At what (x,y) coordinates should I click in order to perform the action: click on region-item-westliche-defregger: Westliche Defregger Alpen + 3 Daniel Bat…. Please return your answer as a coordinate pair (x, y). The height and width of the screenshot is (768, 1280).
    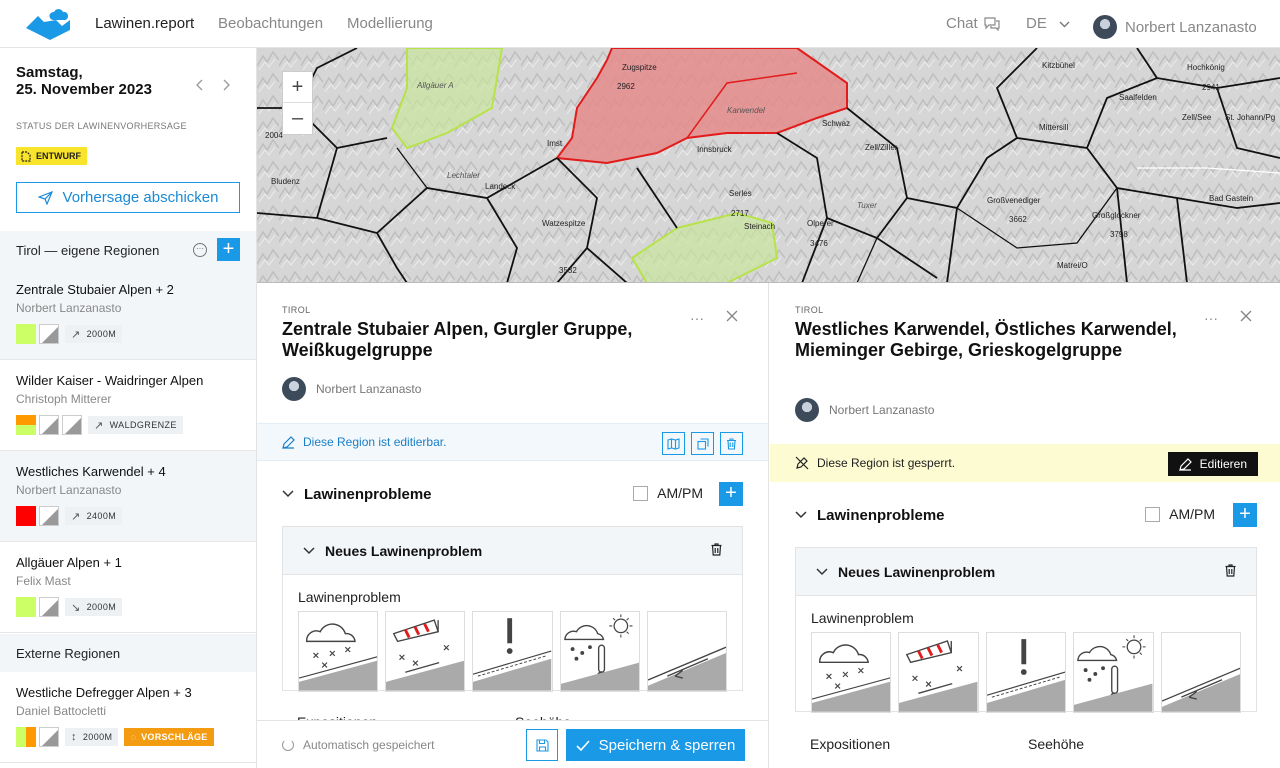
    Looking at the image, I should click on (128, 717).